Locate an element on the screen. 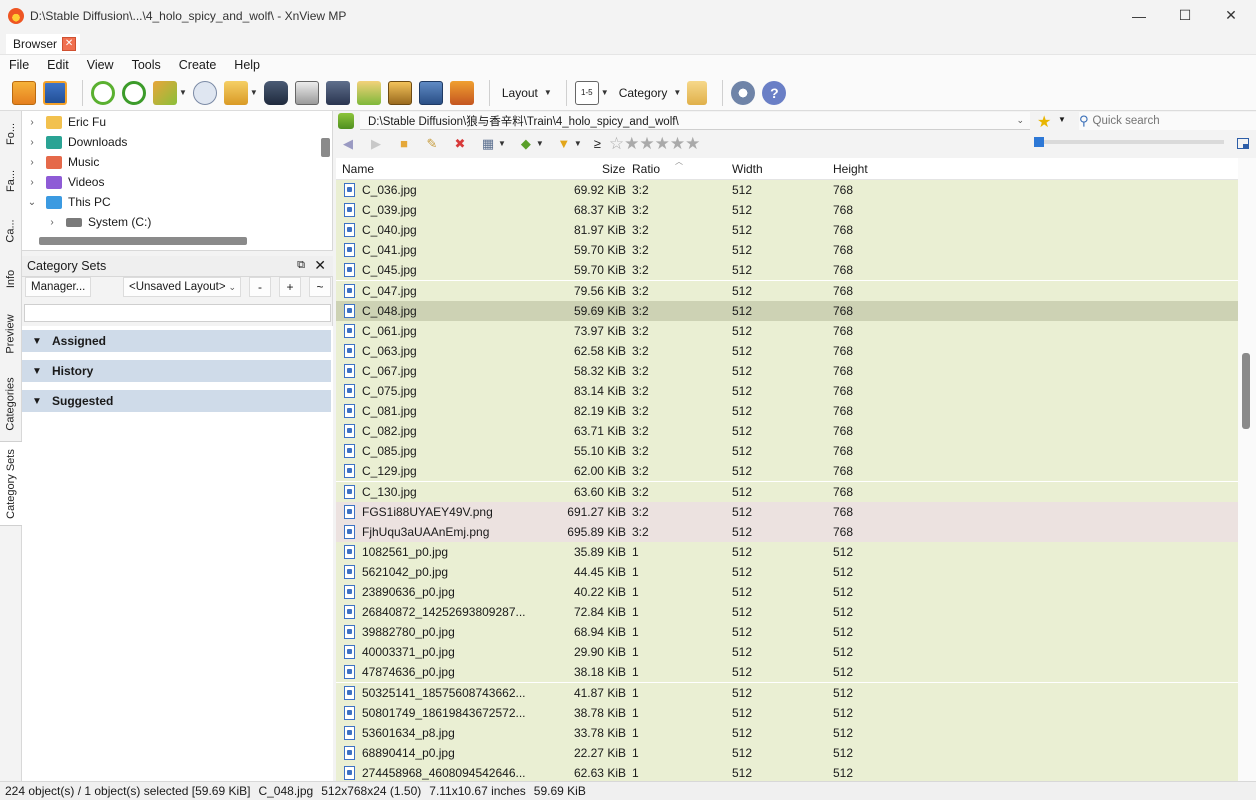 This screenshot has height=800, width=1256. filter-funnel-icon: ▼ is located at coordinates (564, 144).